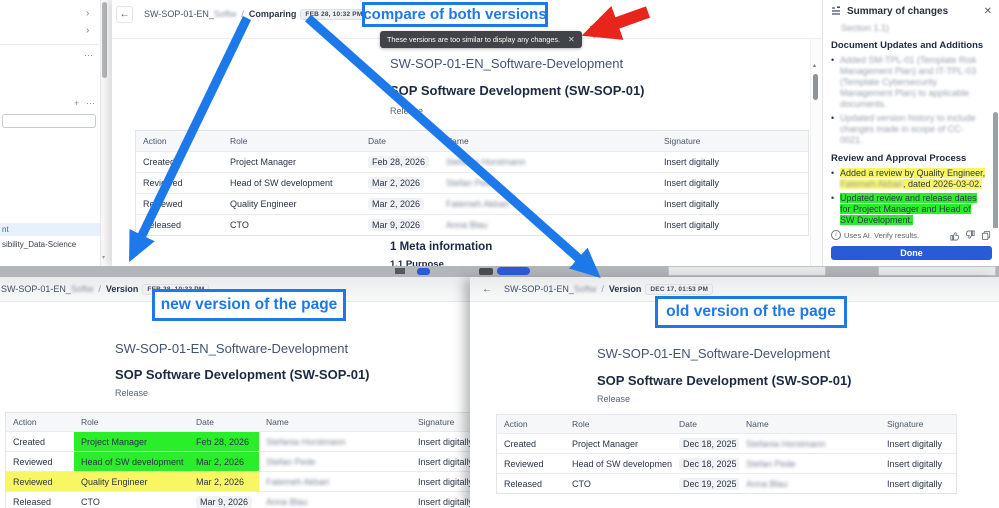 This screenshot has height=508, width=999. What do you see at coordinates (441, 247) in the screenshot?
I see `section-heading: 1 Meta information` at bounding box center [441, 247].